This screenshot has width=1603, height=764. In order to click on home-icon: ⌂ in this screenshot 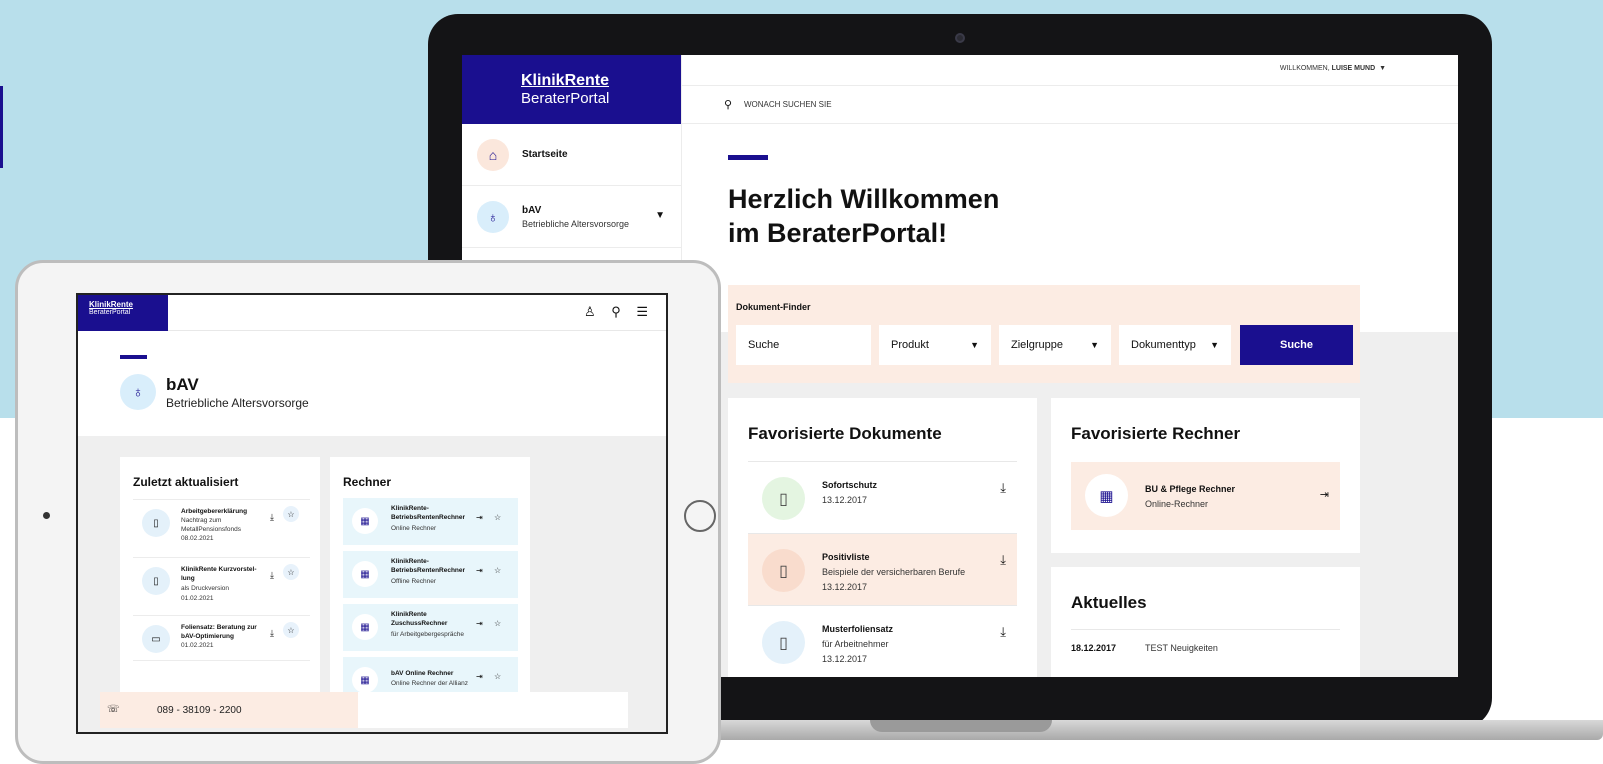, I will do `click(493, 154)`.